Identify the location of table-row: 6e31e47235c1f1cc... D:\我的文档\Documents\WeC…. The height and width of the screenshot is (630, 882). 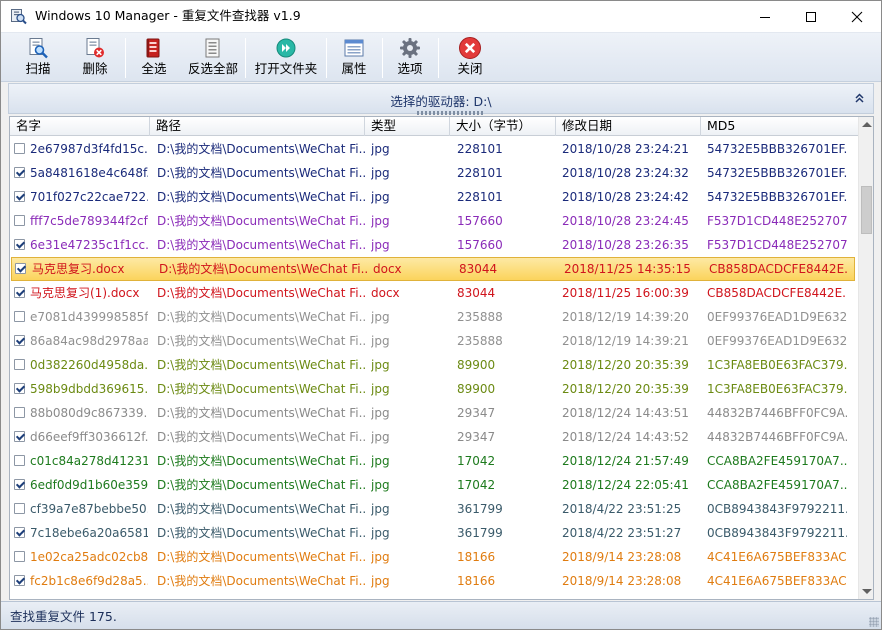
(434, 245).